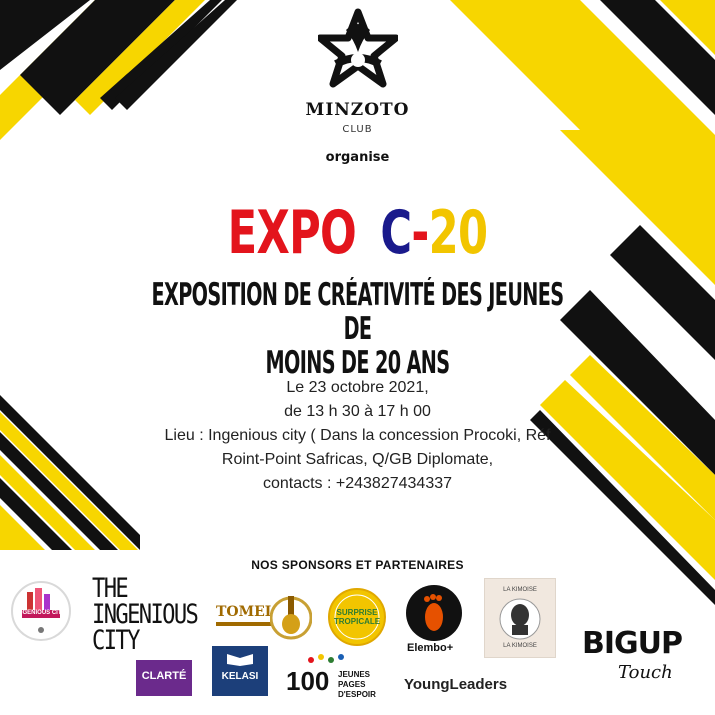 This screenshot has width=715, height=715. I want to click on elembo-logo: Elembo+, so click(436, 620).